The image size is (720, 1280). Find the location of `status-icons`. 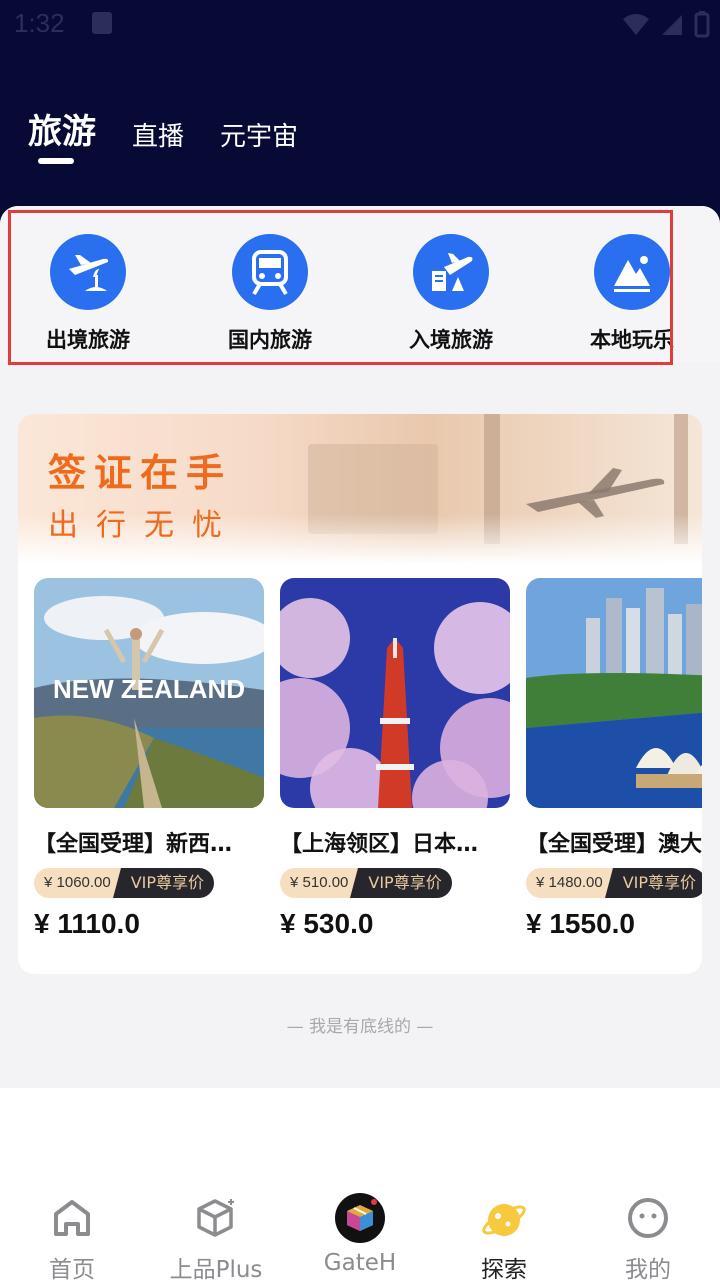

status-icons is located at coordinates (666, 24).